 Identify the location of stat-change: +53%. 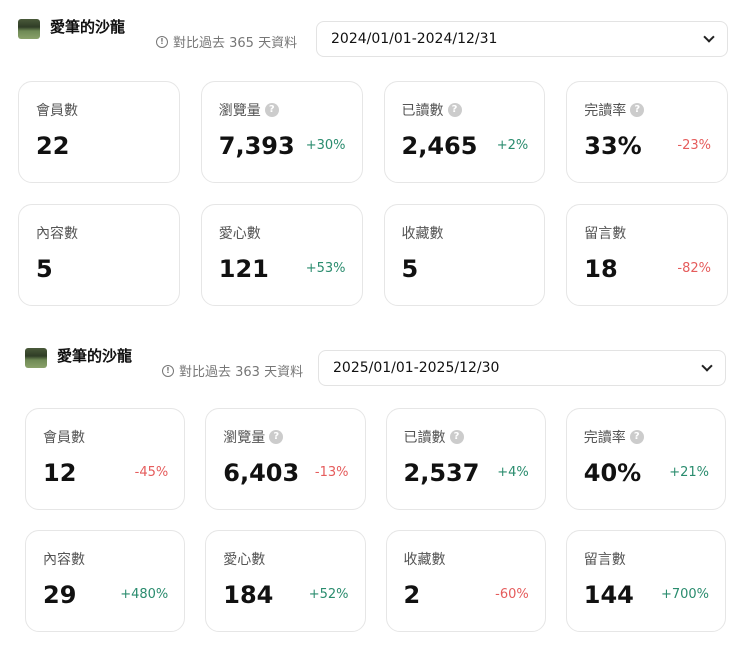
(325, 268).